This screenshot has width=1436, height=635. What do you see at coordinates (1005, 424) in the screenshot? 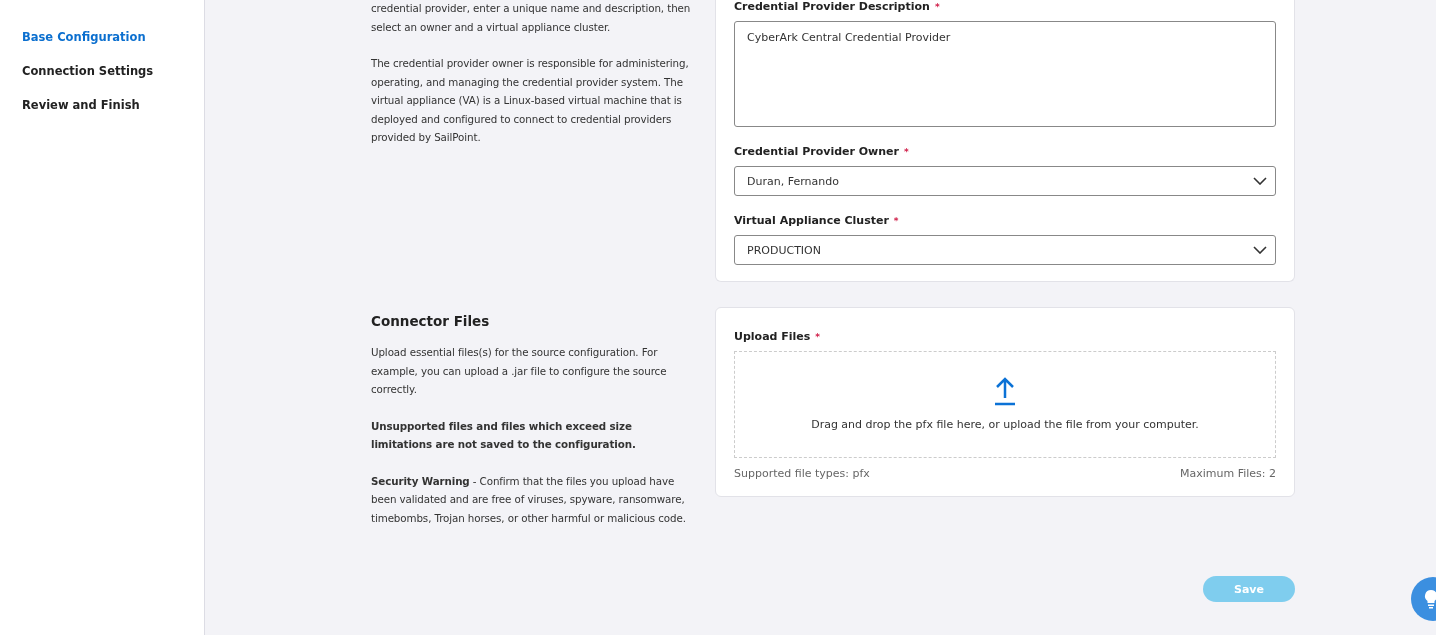
I see `drop-prompt: Drag and drop the pfx file here, or upload the file from your computer.` at bounding box center [1005, 424].